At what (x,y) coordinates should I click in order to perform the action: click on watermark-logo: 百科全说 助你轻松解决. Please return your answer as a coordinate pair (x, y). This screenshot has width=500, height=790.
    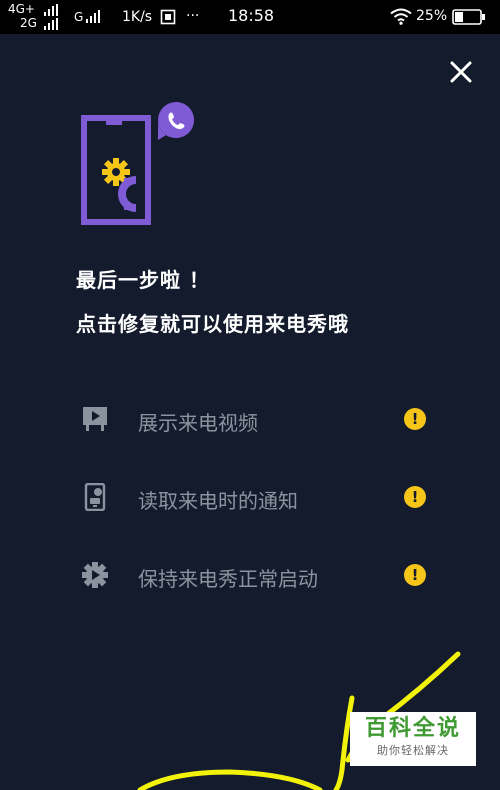
    Looking at the image, I should click on (413, 739).